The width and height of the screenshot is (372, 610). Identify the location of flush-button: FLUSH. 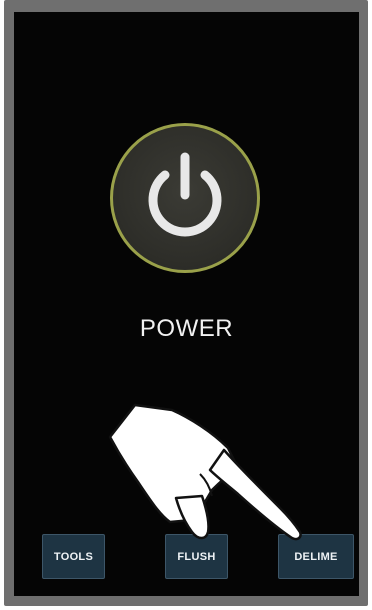
(196, 556).